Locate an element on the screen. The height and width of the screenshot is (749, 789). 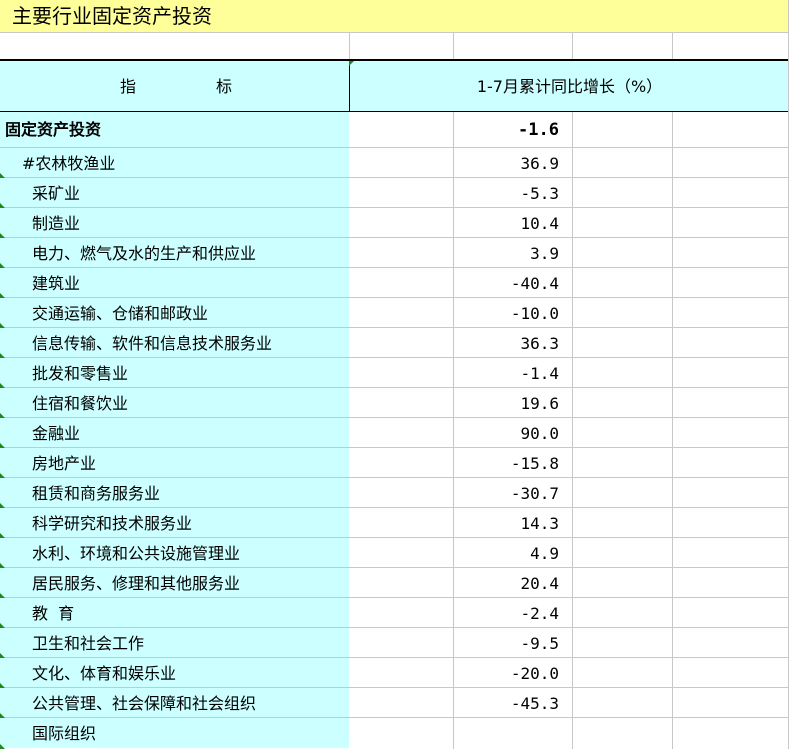
industry-name: 房地产业 is located at coordinates (64, 463).